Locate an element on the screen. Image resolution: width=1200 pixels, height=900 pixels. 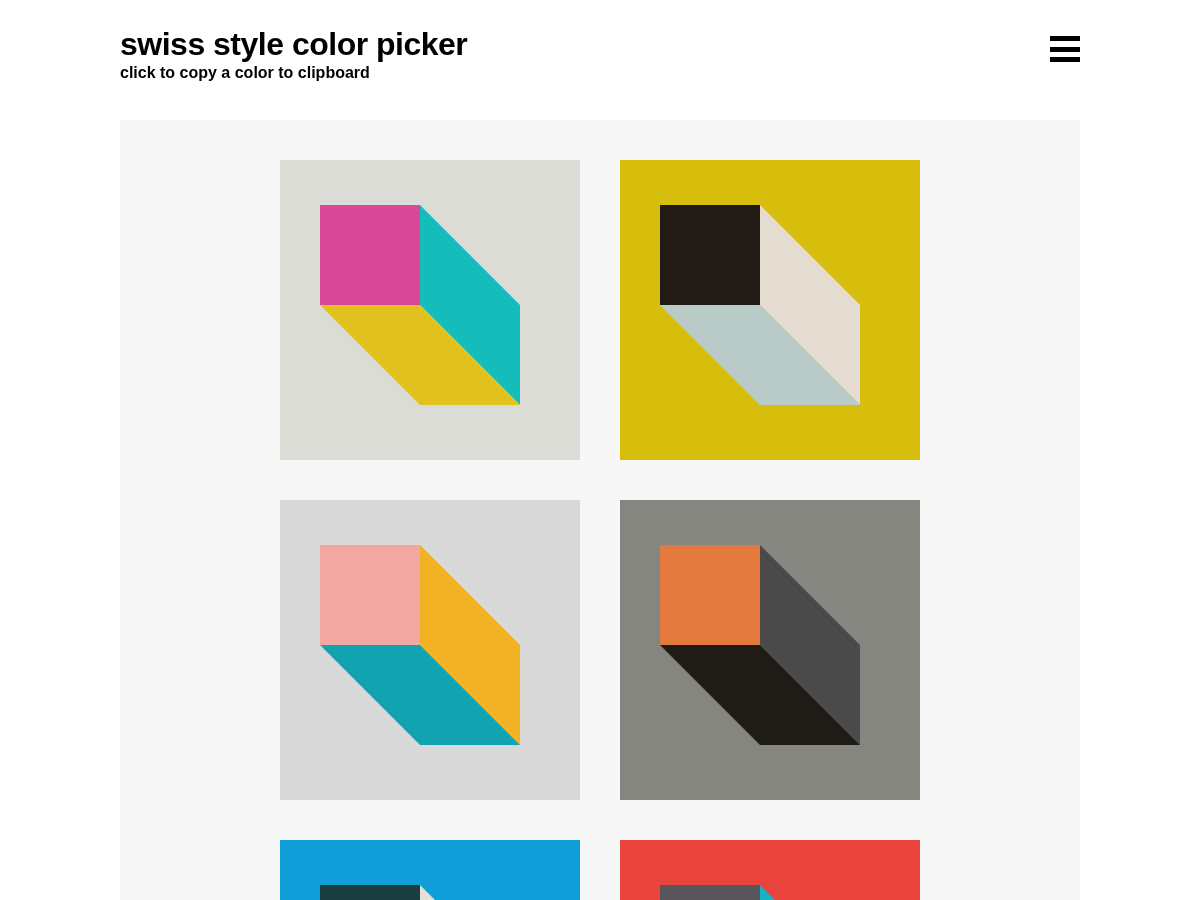
page-title: swiss style color picker is located at coordinates (294, 44).